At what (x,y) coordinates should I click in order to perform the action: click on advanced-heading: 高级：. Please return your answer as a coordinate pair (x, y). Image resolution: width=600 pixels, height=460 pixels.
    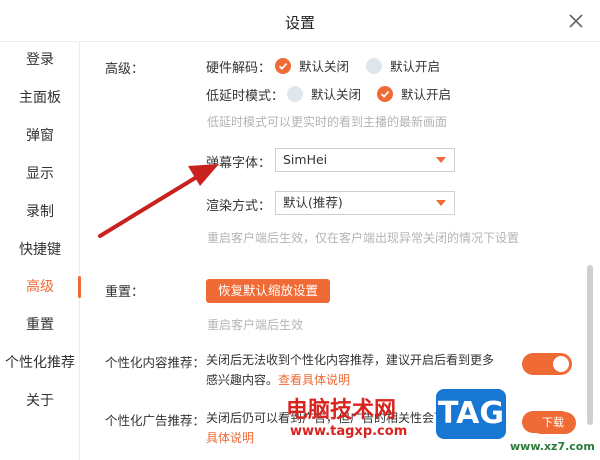
    Looking at the image, I should click on (125, 69).